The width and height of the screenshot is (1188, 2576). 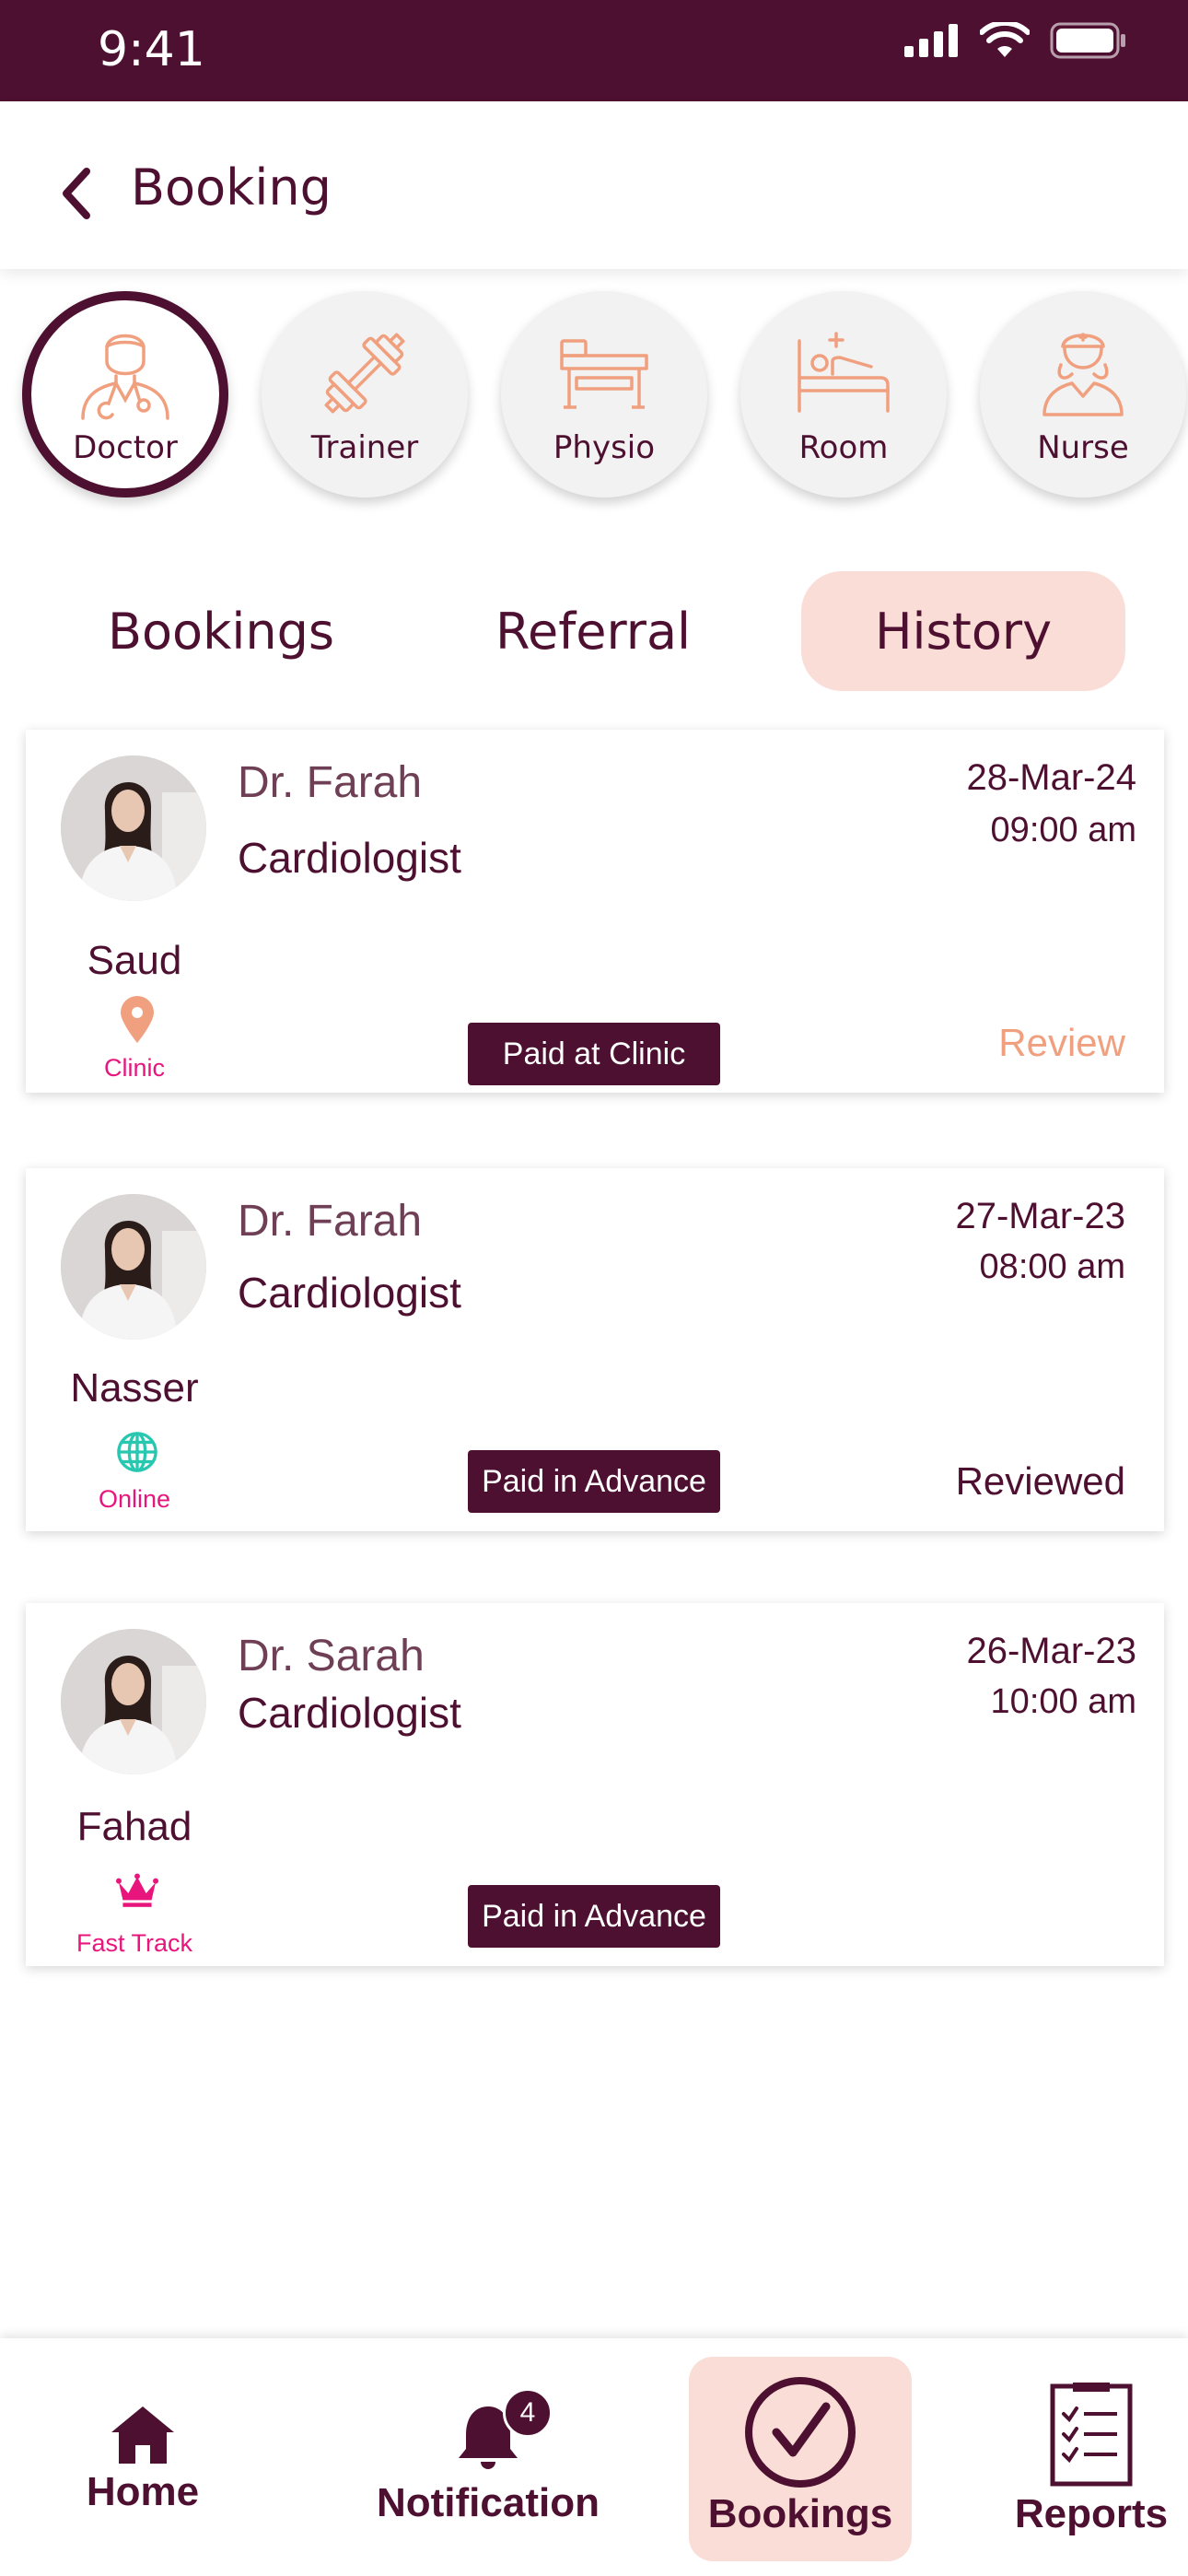 I want to click on status-bar: 9:41, so click(x=594, y=50).